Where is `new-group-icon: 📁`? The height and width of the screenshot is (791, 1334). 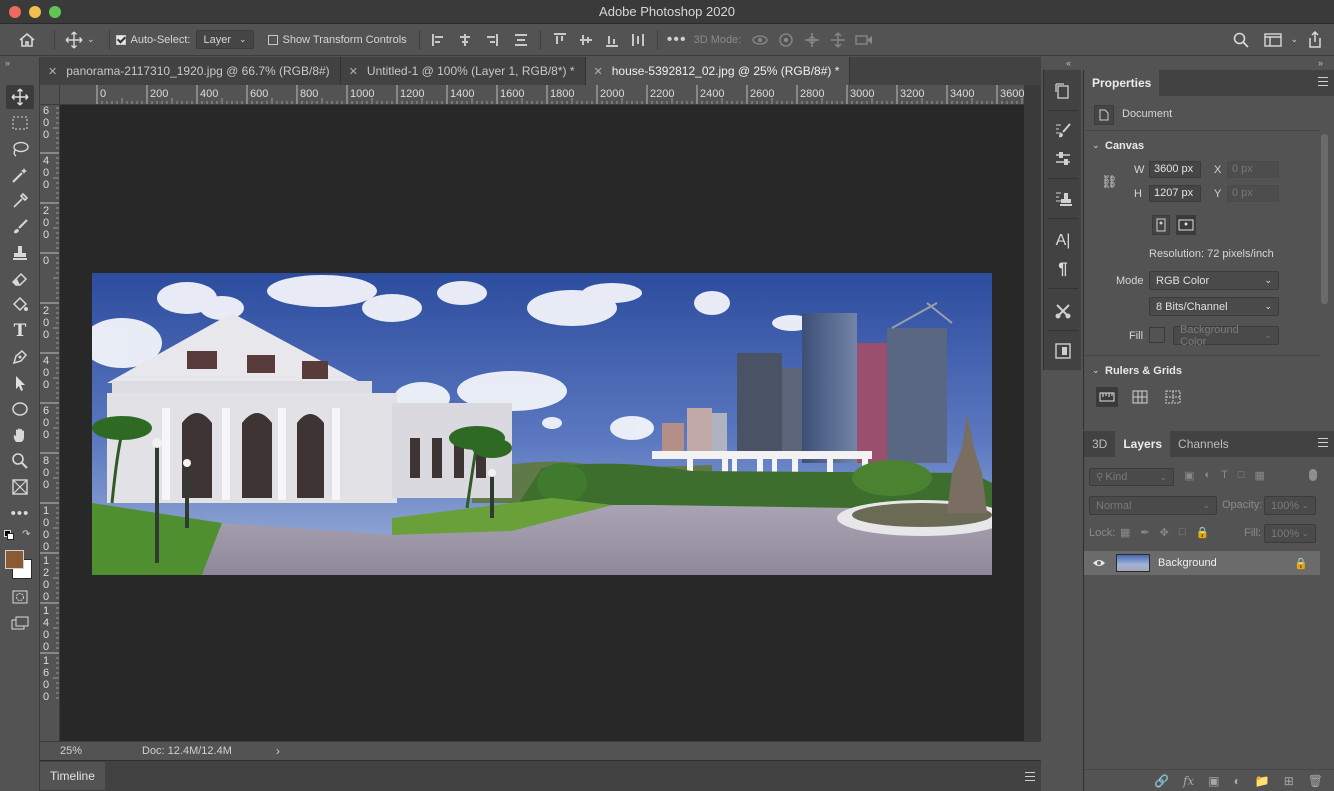
new-group-icon: 📁 is located at coordinates (1262, 781).